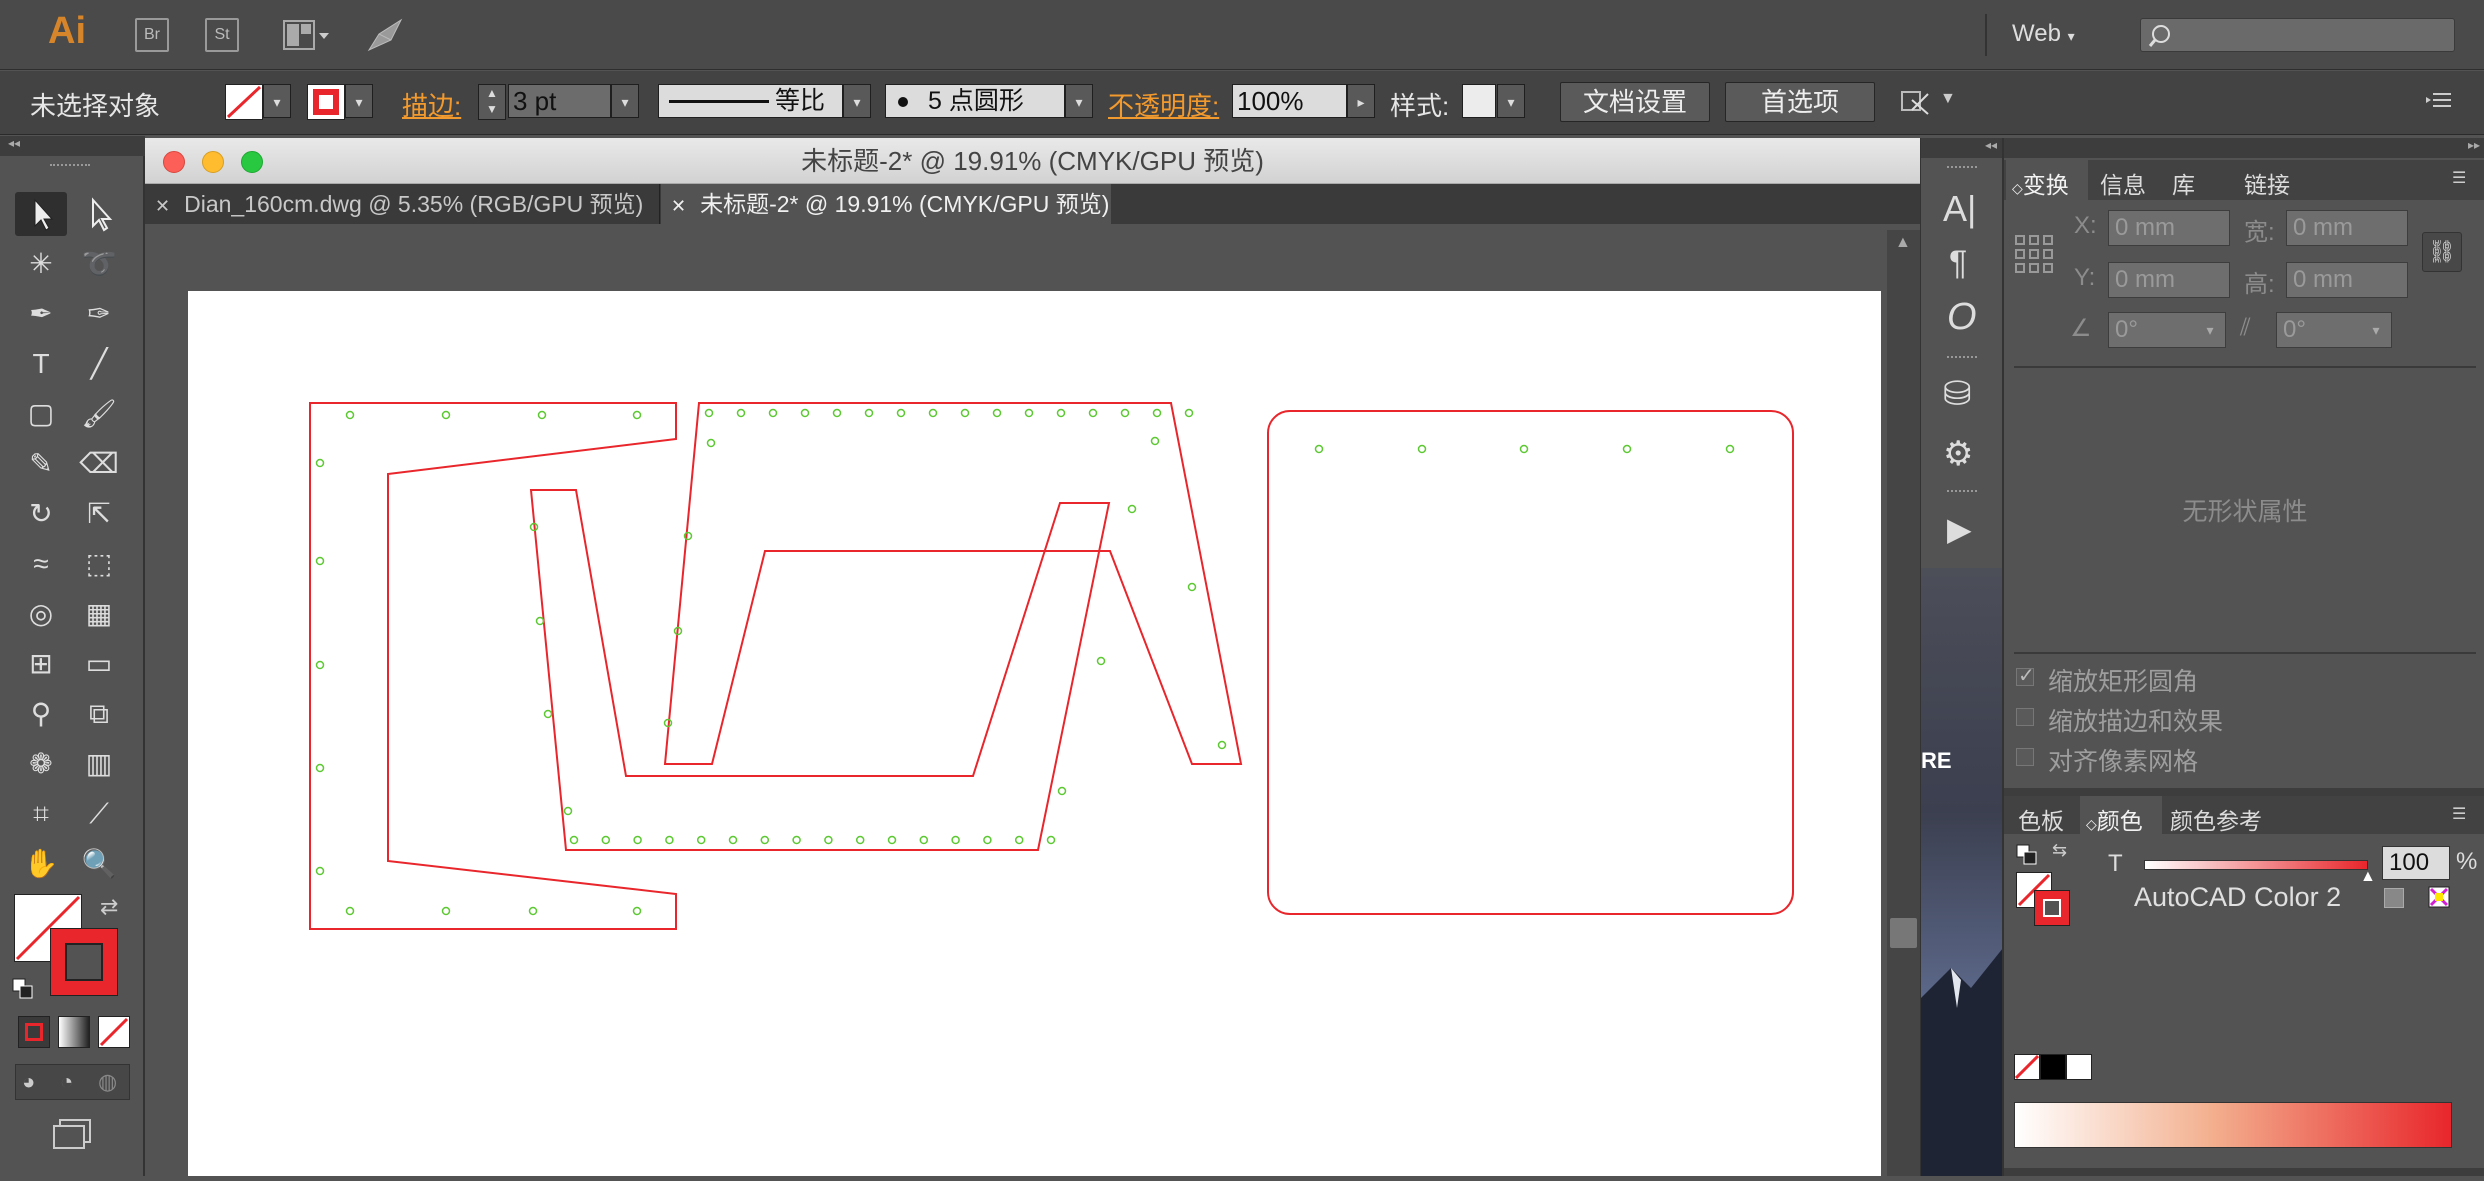 The image size is (2484, 1181). I want to click on scale-corners-checkbox: ✓, so click(2025, 676).